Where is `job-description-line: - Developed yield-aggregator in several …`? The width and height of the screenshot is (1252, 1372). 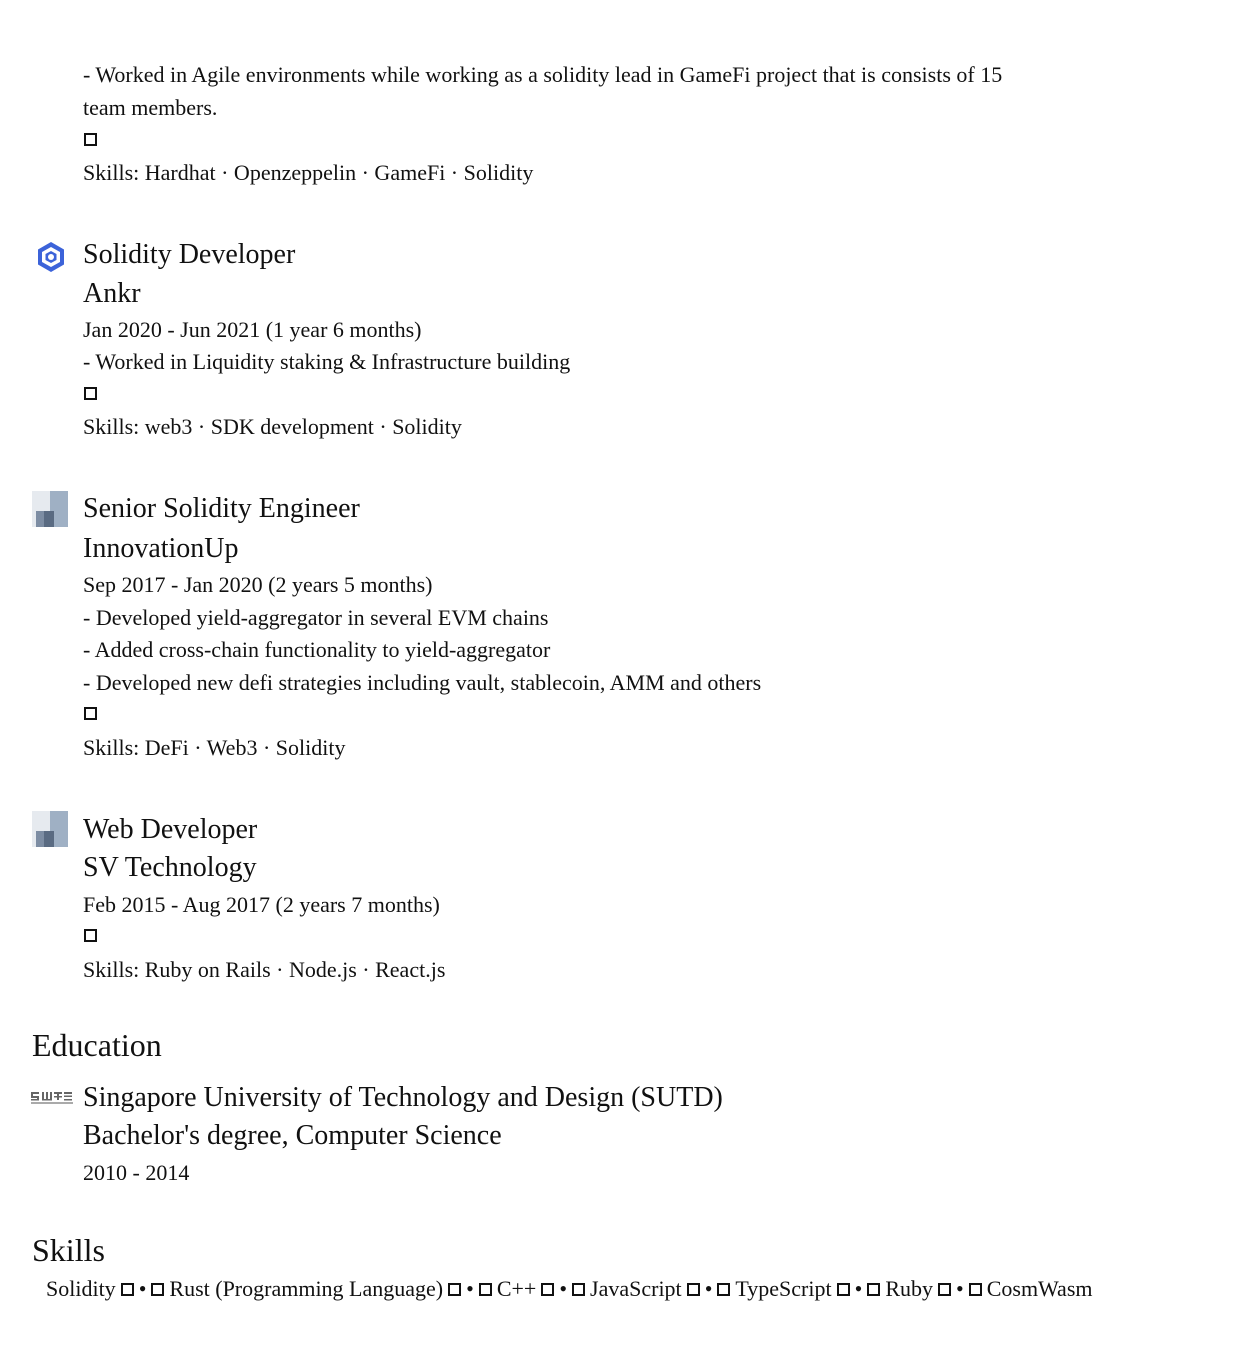 job-description-line: - Developed yield-aggregator in several … is located at coordinates (316, 617).